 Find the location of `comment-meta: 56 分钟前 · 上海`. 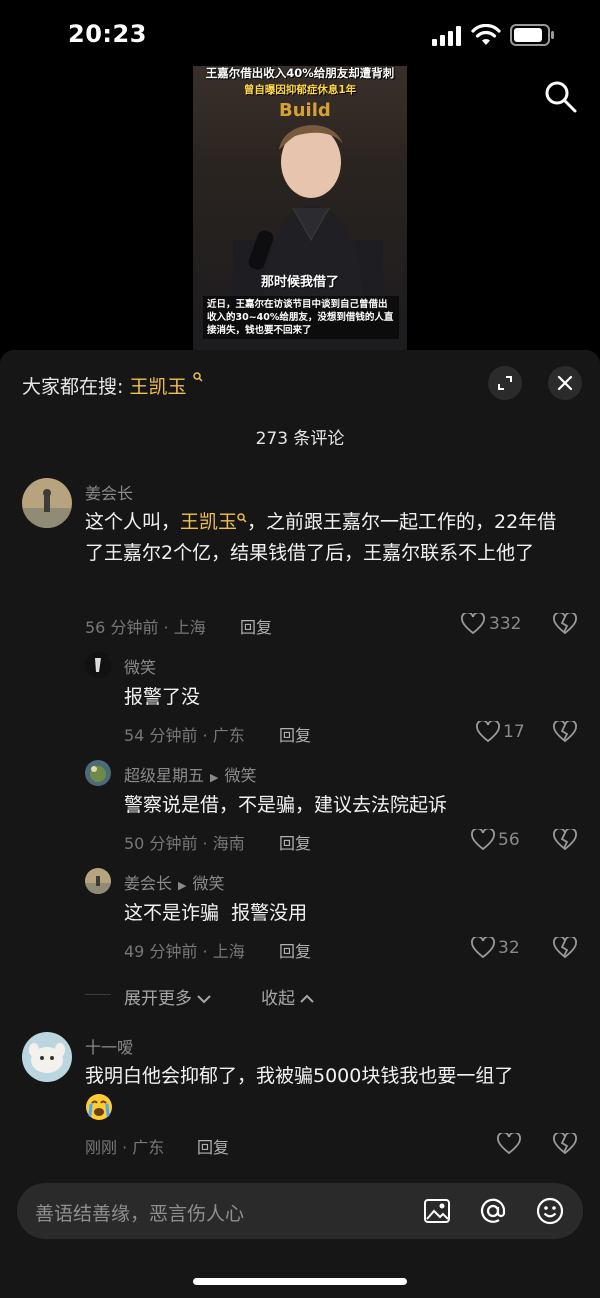

comment-meta: 56 分钟前 · 上海 is located at coordinates (145, 627).